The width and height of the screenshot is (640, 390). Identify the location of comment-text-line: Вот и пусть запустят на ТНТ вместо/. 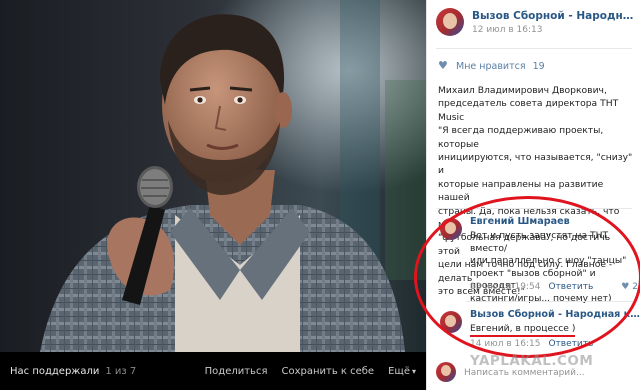
(539, 242).